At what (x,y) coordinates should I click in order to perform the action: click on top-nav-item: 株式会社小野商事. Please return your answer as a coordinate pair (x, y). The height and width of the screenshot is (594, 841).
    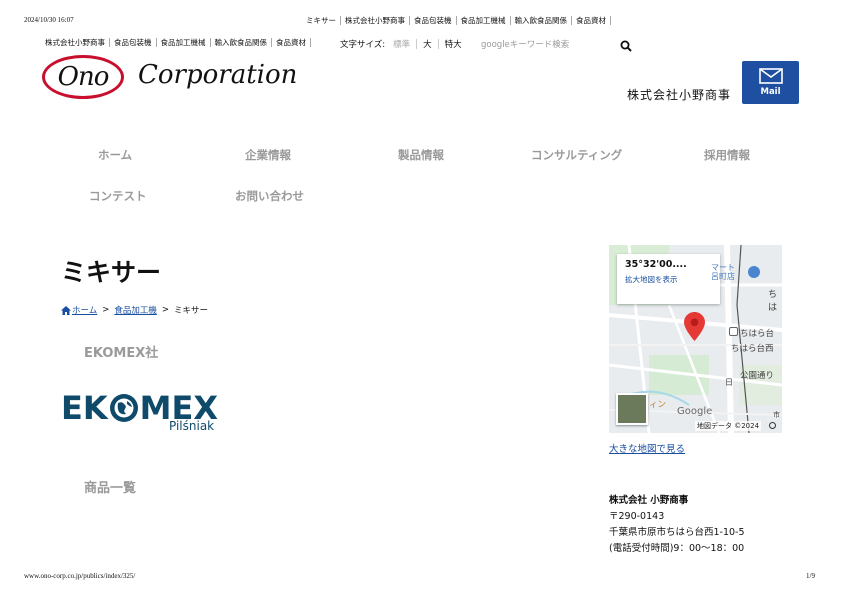
    Looking at the image, I should click on (375, 20).